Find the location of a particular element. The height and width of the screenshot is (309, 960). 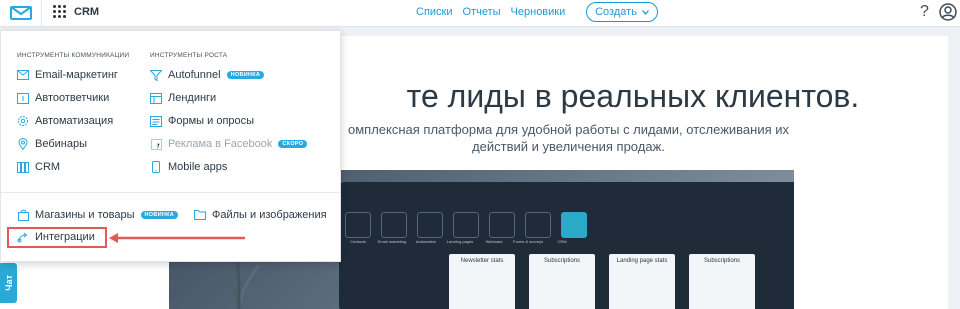

menu-item-automation: Автоматизация is located at coordinates (65, 121).